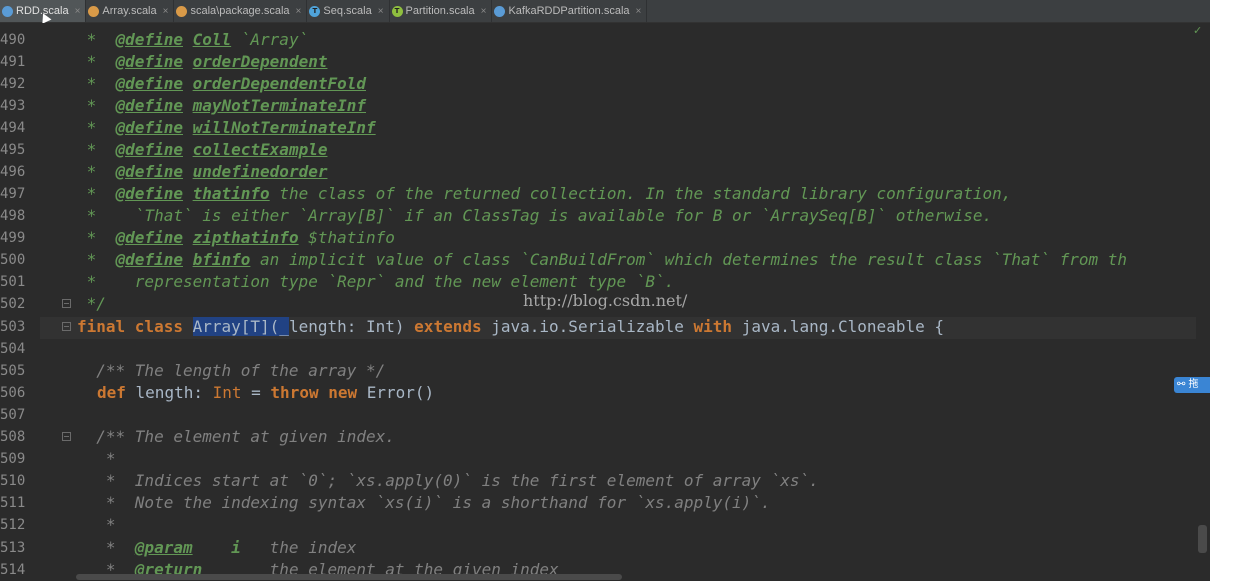 The width and height of the screenshot is (1238, 581). I want to click on code-text: java.lang.Cloneable {, so click(838, 326).